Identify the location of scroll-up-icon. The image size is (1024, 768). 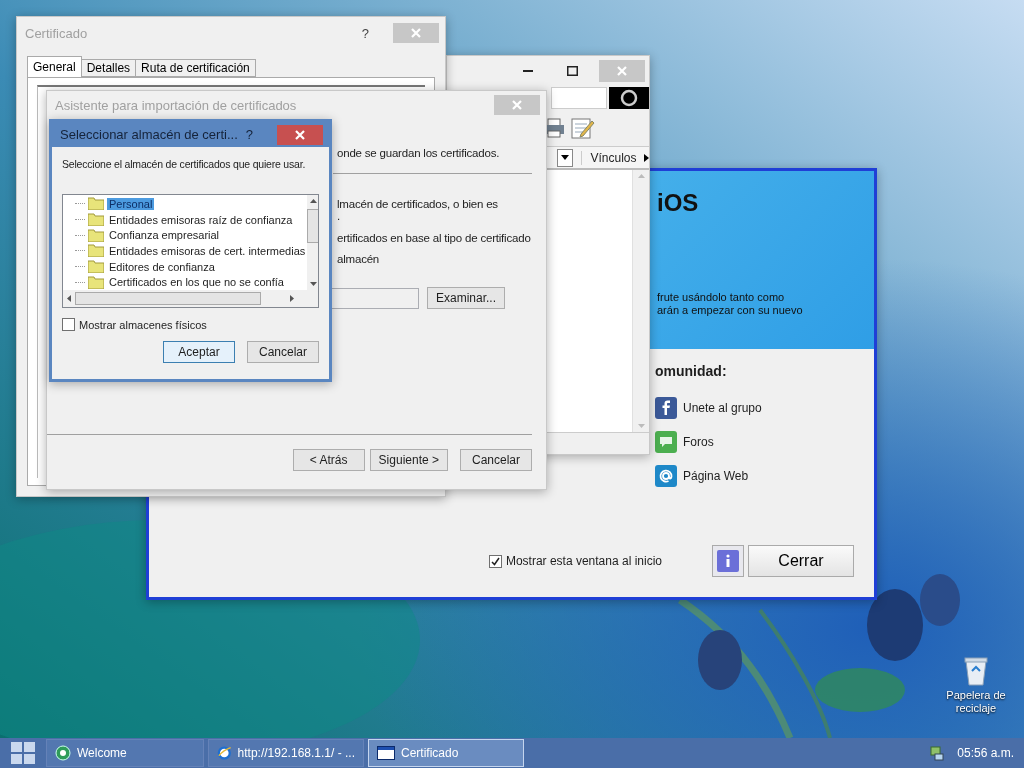
(314, 201).